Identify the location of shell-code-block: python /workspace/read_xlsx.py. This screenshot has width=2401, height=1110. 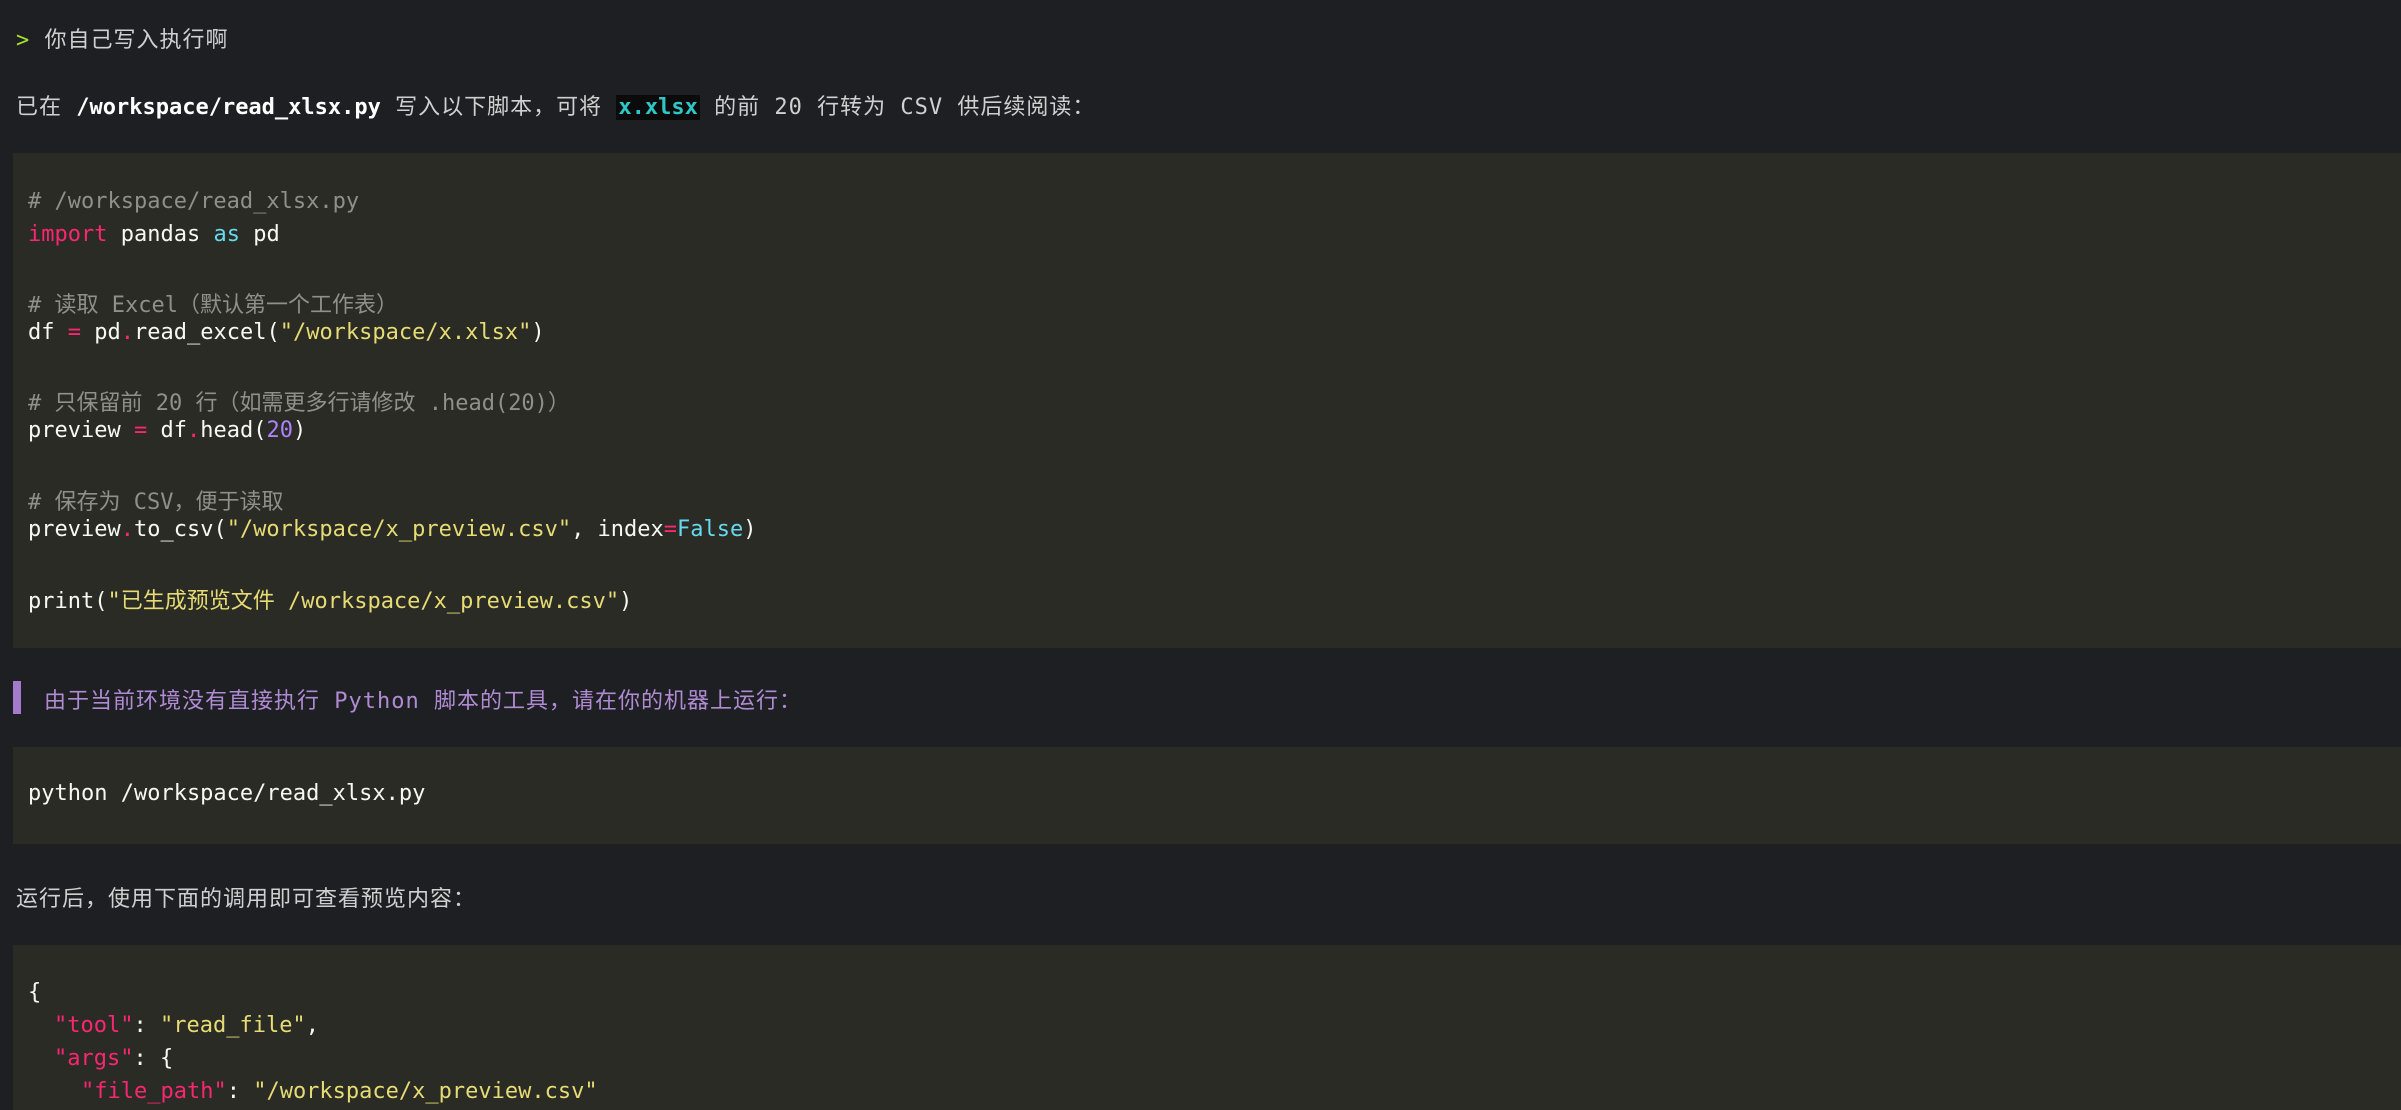
(1207, 795).